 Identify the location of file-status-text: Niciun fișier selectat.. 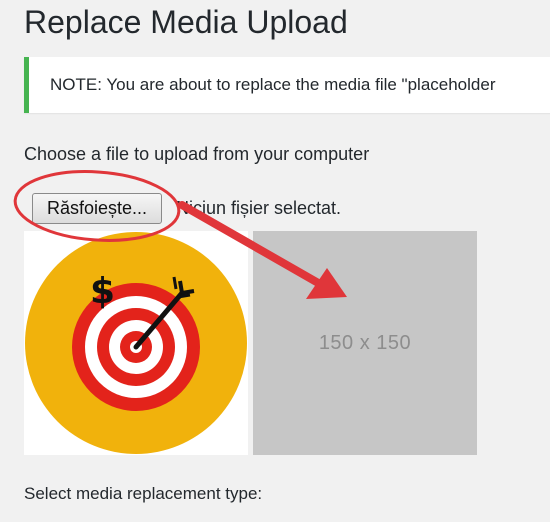
(259, 208).